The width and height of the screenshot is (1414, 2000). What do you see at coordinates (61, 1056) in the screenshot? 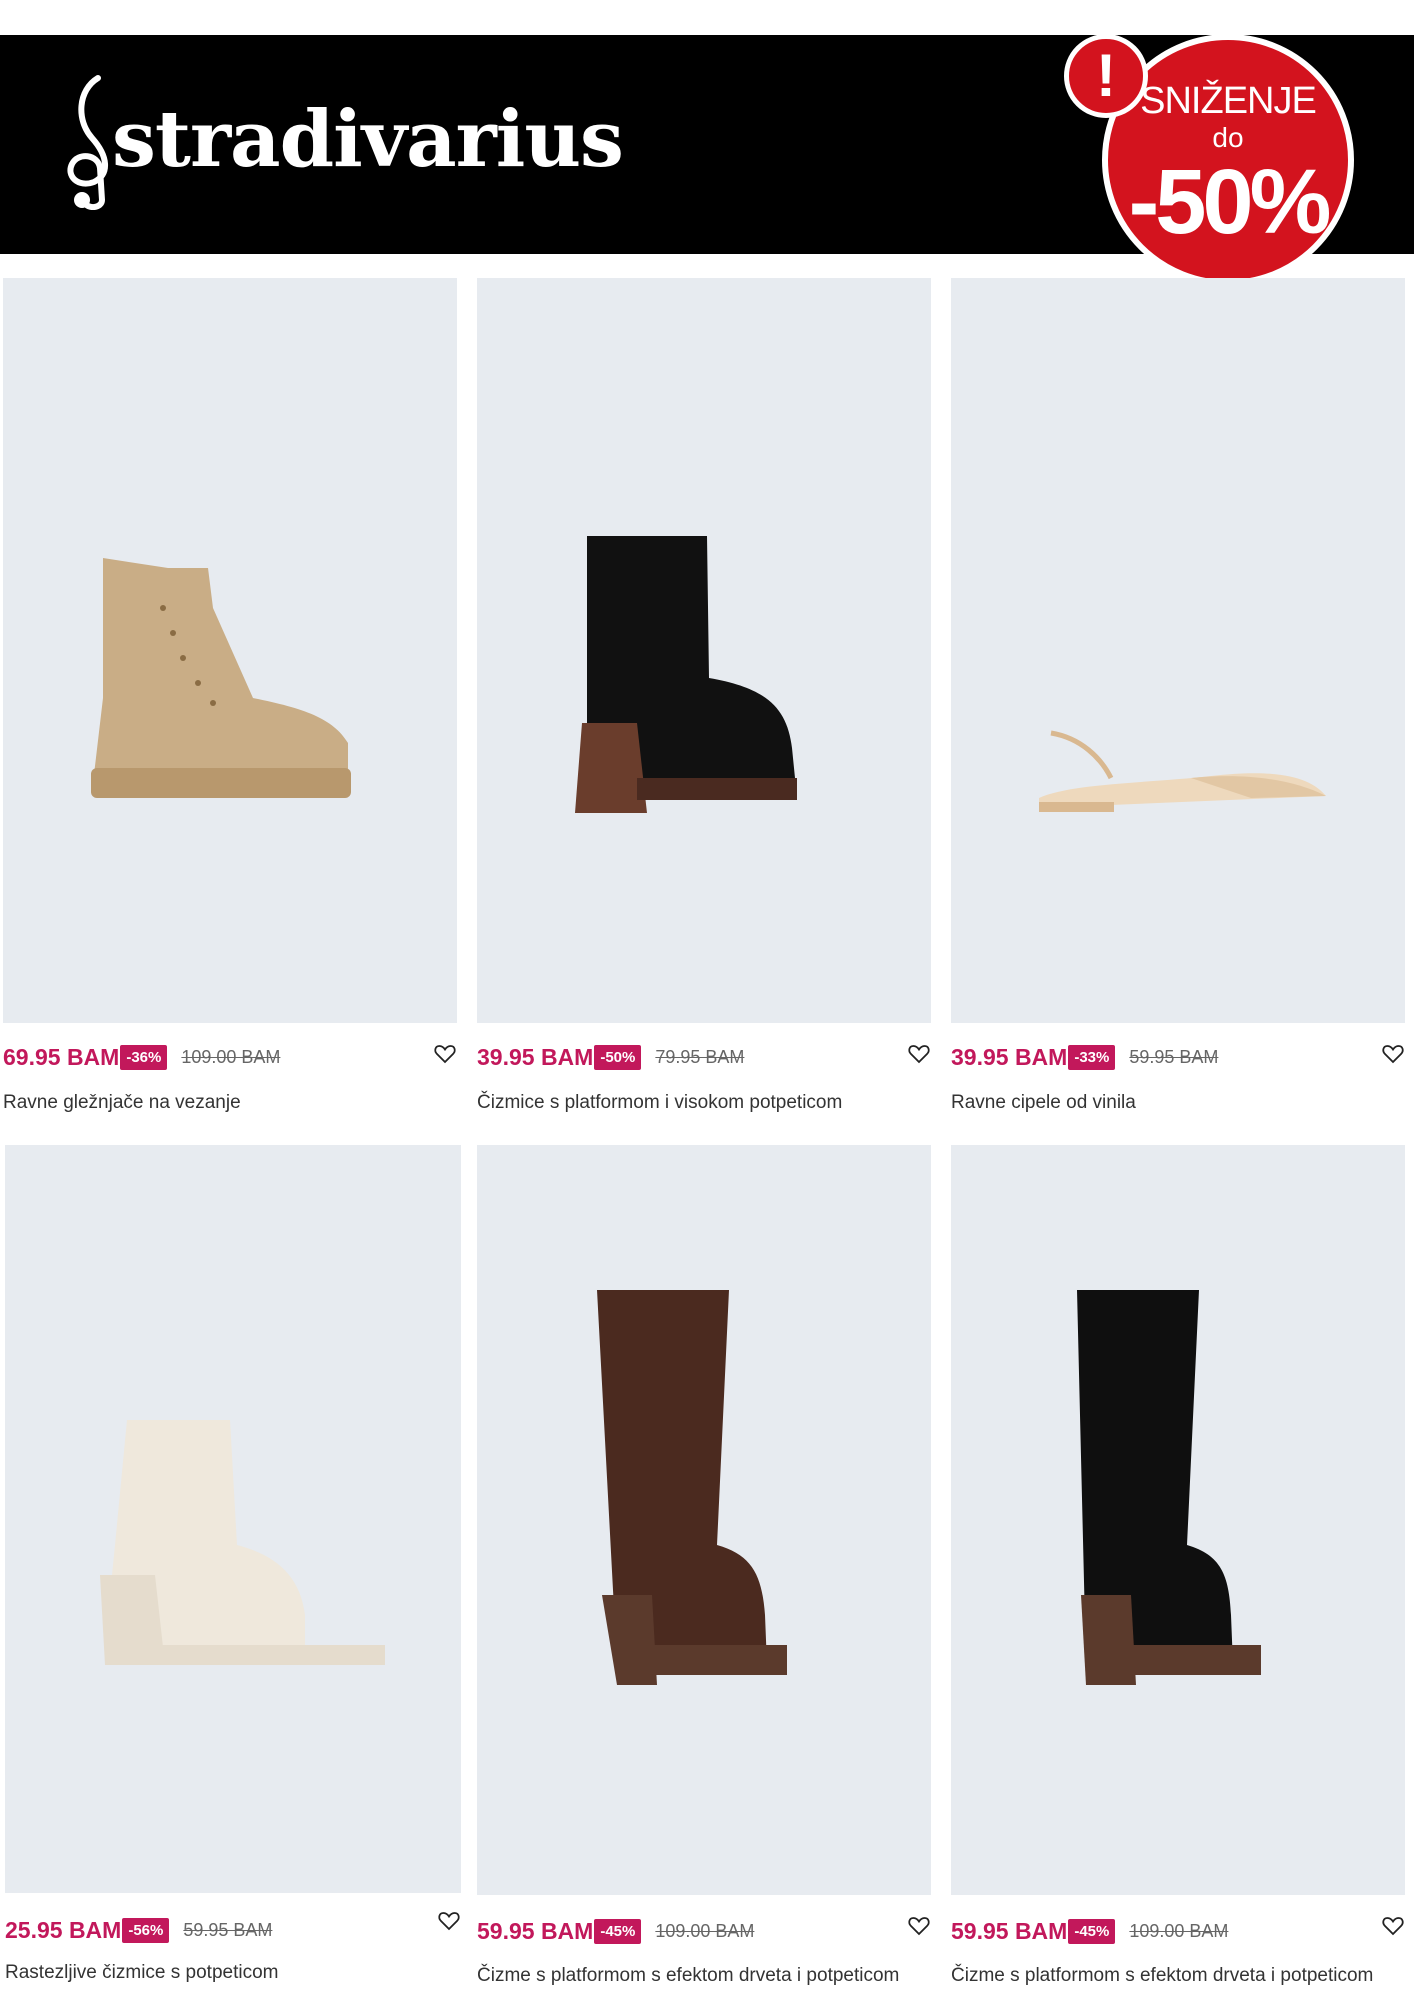
I see `current-price: 69.95 BAM` at bounding box center [61, 1056].